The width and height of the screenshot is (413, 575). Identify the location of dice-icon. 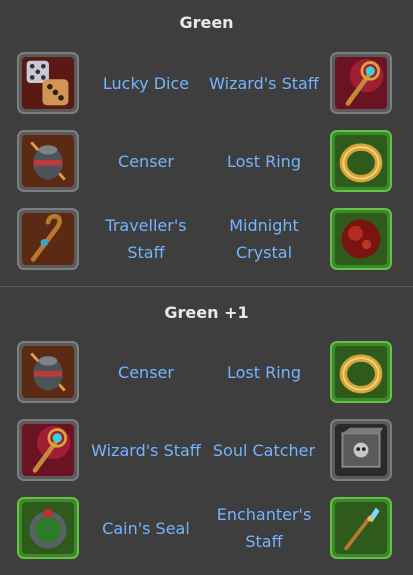
(48, 83).